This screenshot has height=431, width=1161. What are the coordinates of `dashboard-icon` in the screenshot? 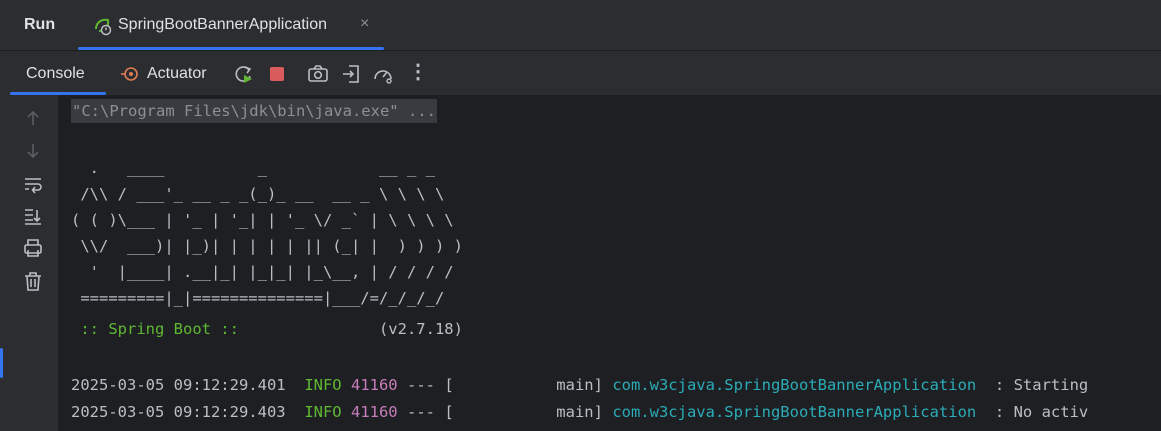 It's located at (383, 74).